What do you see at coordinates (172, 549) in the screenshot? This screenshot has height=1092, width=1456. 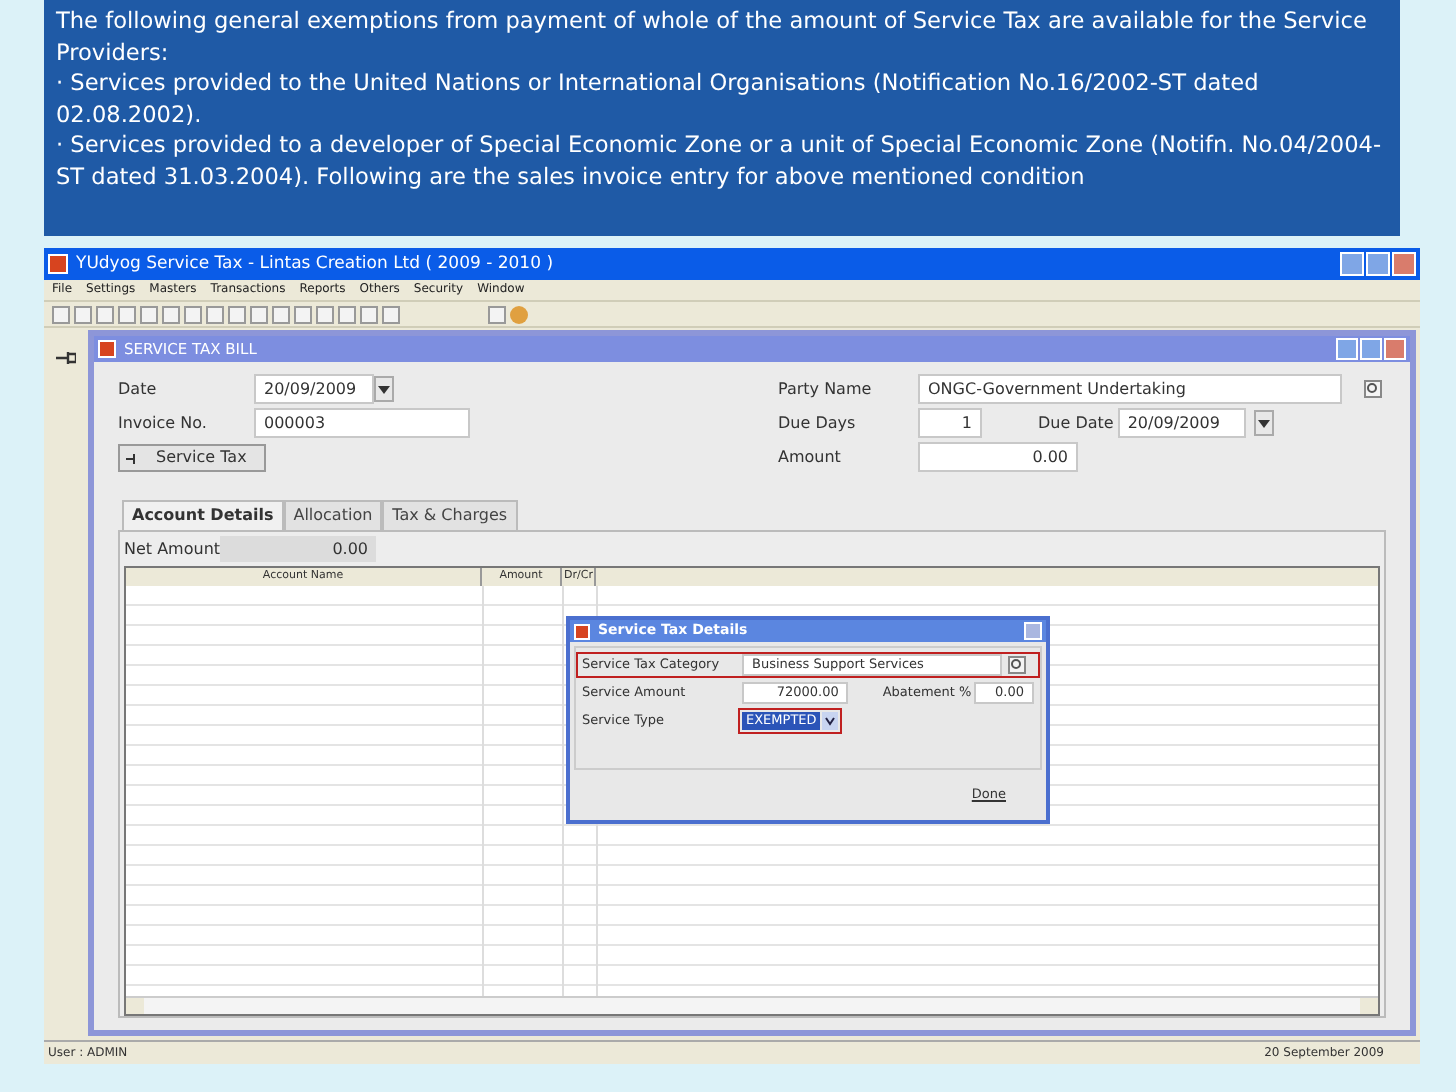 I see `field-label: Net Amount` at bounding box center [172, 549].